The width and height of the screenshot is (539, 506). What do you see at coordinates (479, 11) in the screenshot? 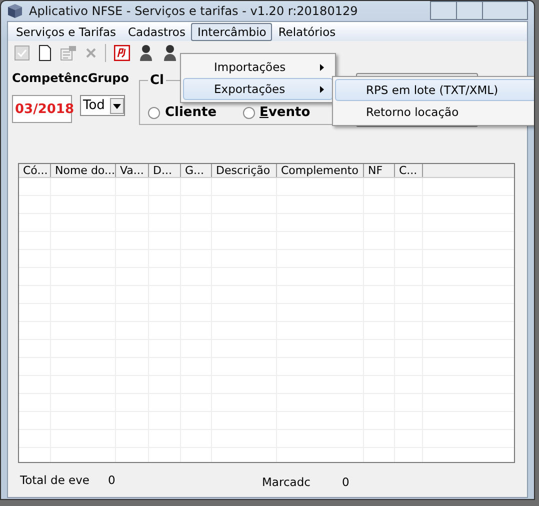
I see `window-controls-drawing` at bounding box center [479, 11].